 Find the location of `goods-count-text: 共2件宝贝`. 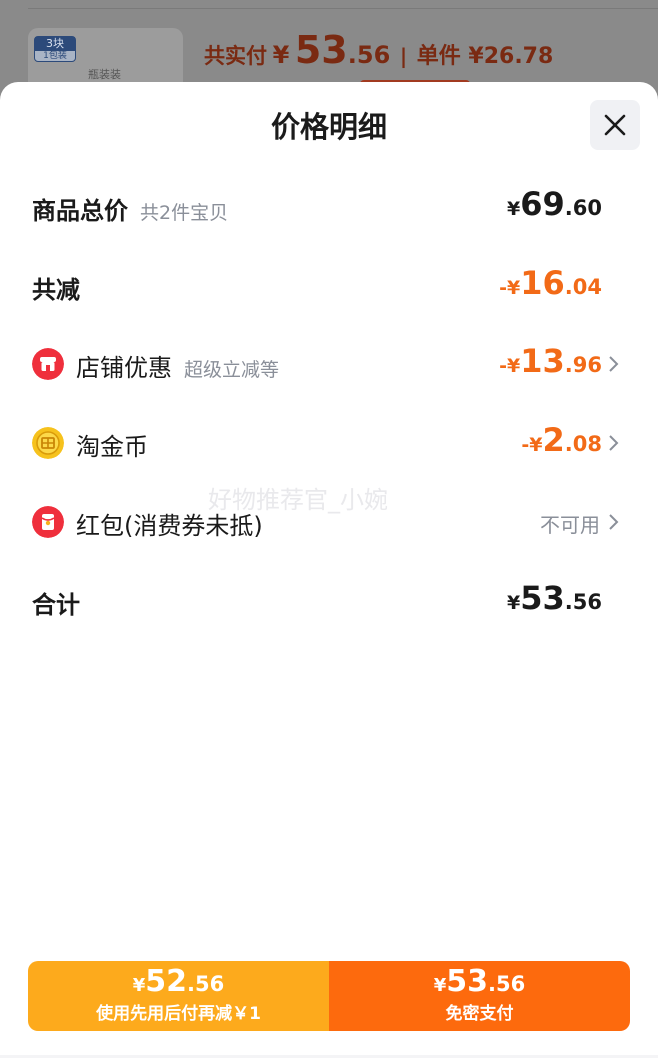

goods-count-text: 共2件宝贝 is located at coordinates (184, 213).